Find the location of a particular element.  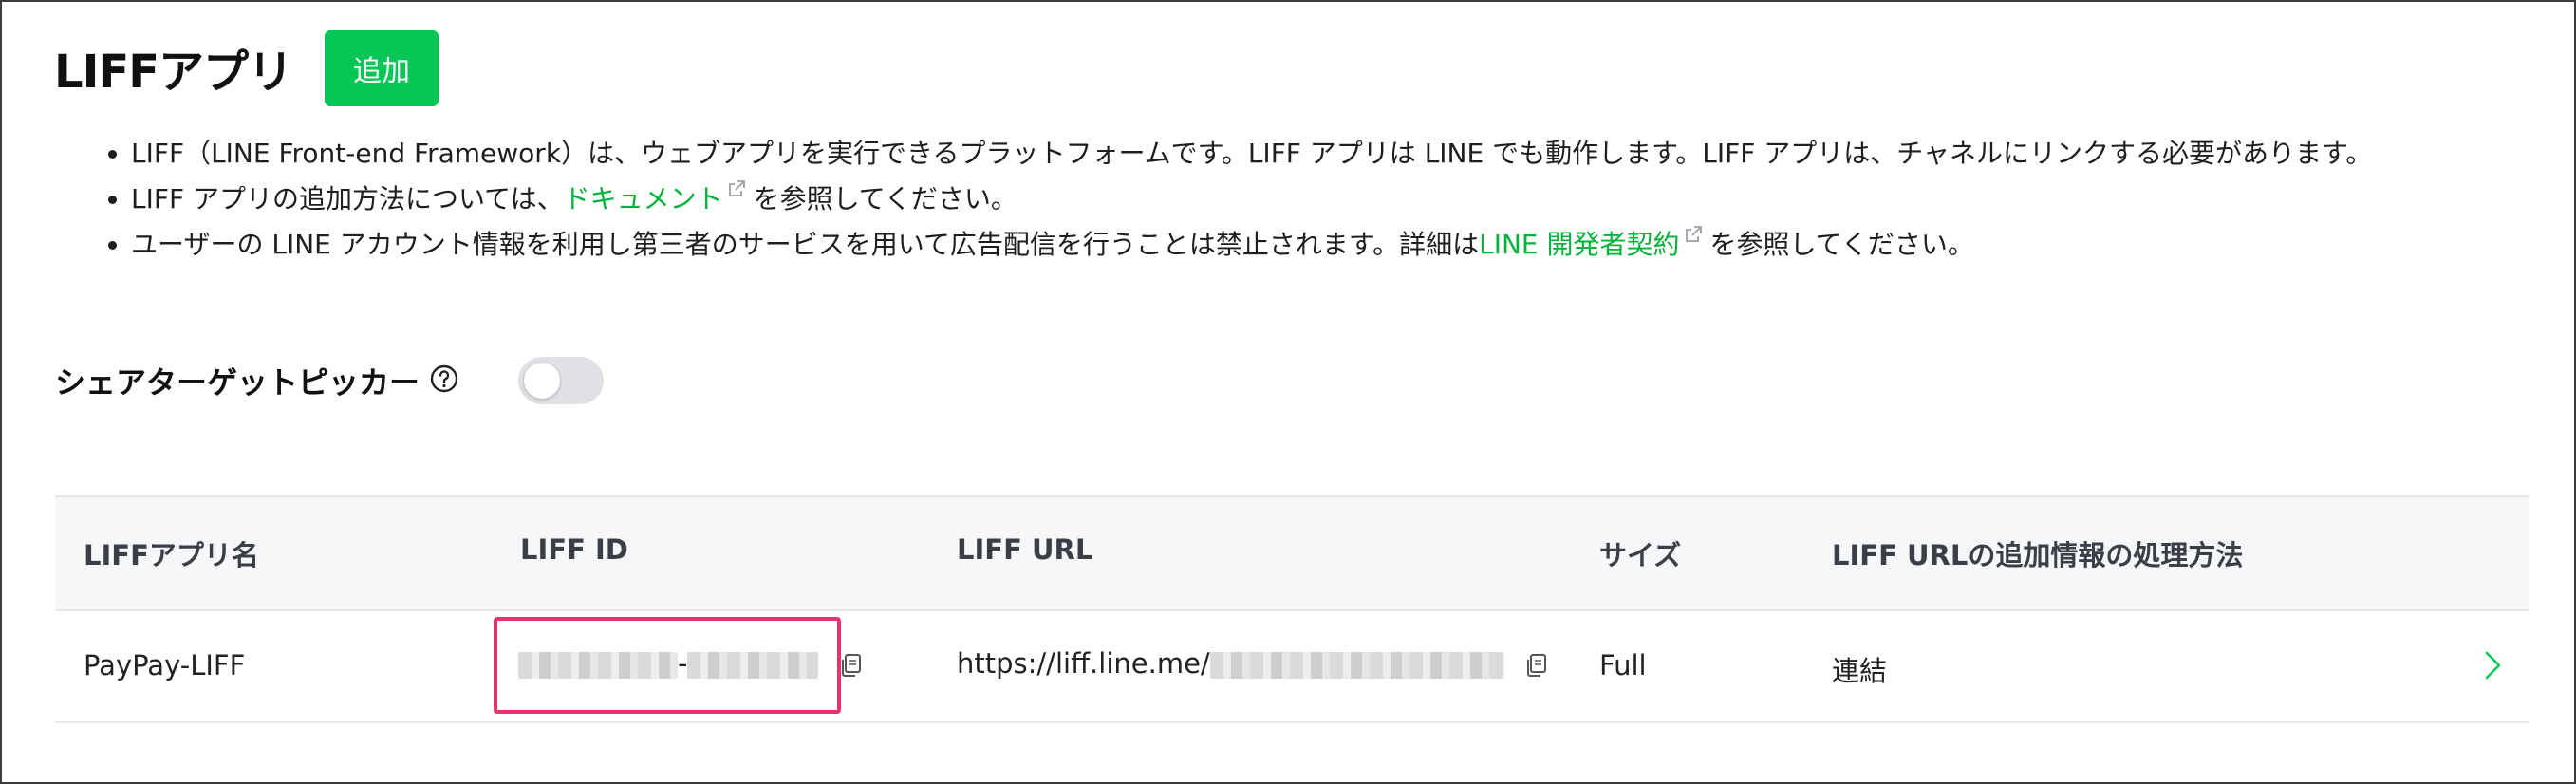

note-text: LIFF アプリの追加方法については、 is located at coordinates (347, 199).